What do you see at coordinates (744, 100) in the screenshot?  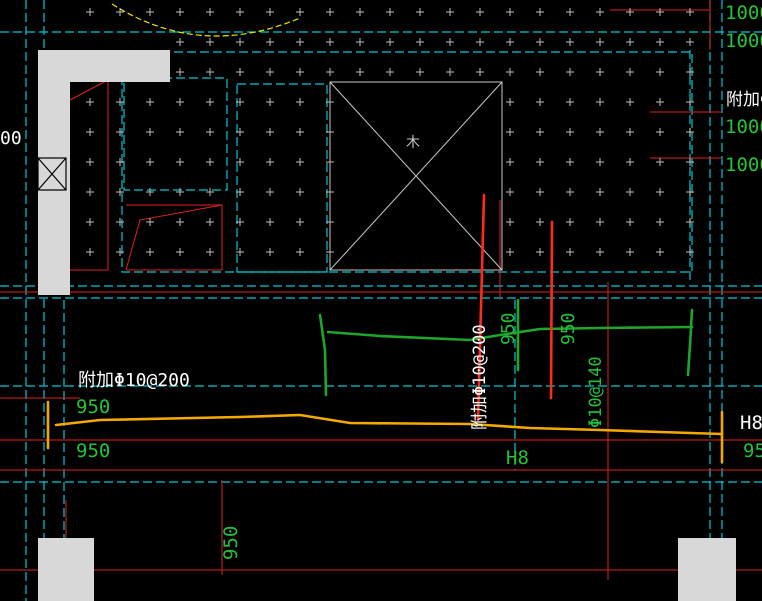 I see `rebar-label-right-edge: 附加Φ` at bounding box center [744, 100].